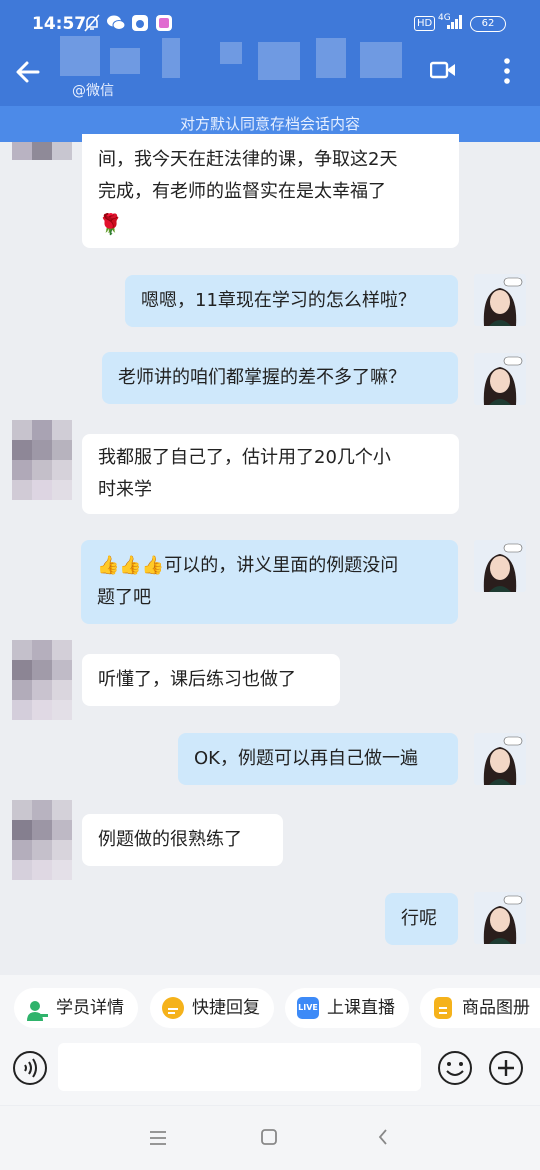  I want to click on live-class-button: LIVE 上课直播, so click(347, 1008).